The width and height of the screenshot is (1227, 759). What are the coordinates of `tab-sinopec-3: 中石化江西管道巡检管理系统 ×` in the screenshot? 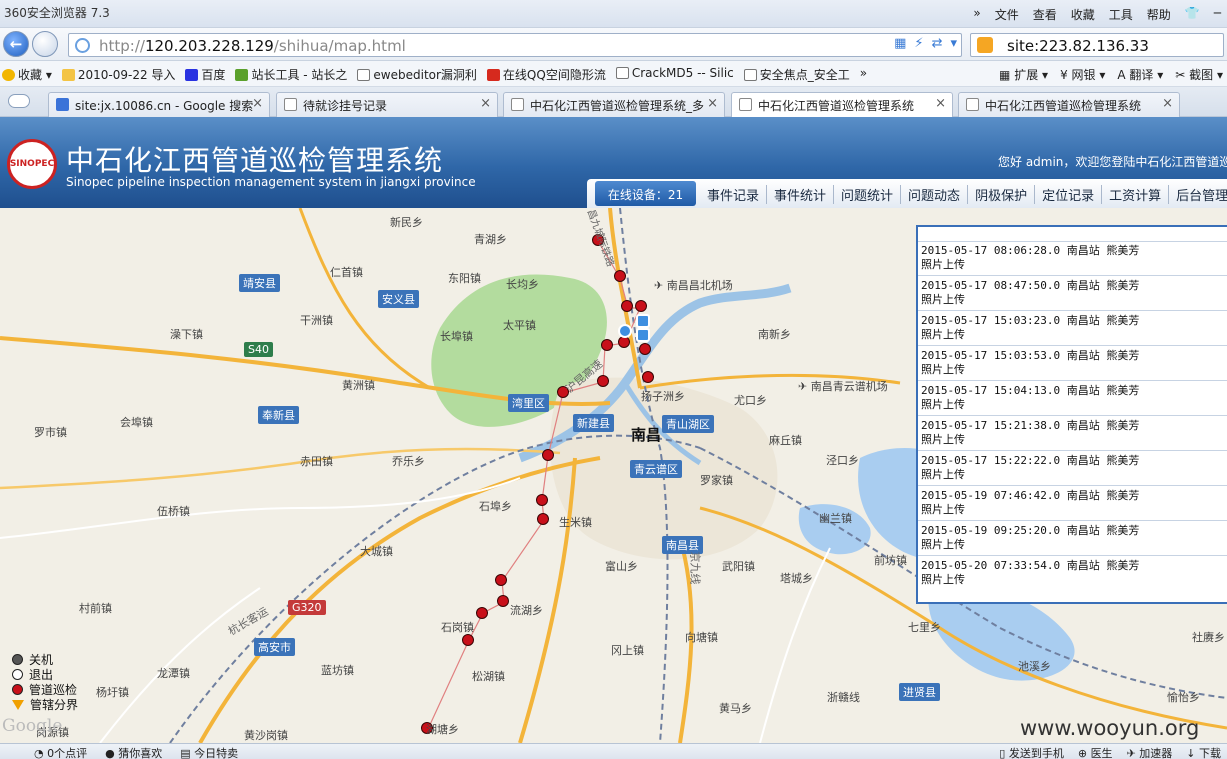 It's located at (1069, 104).